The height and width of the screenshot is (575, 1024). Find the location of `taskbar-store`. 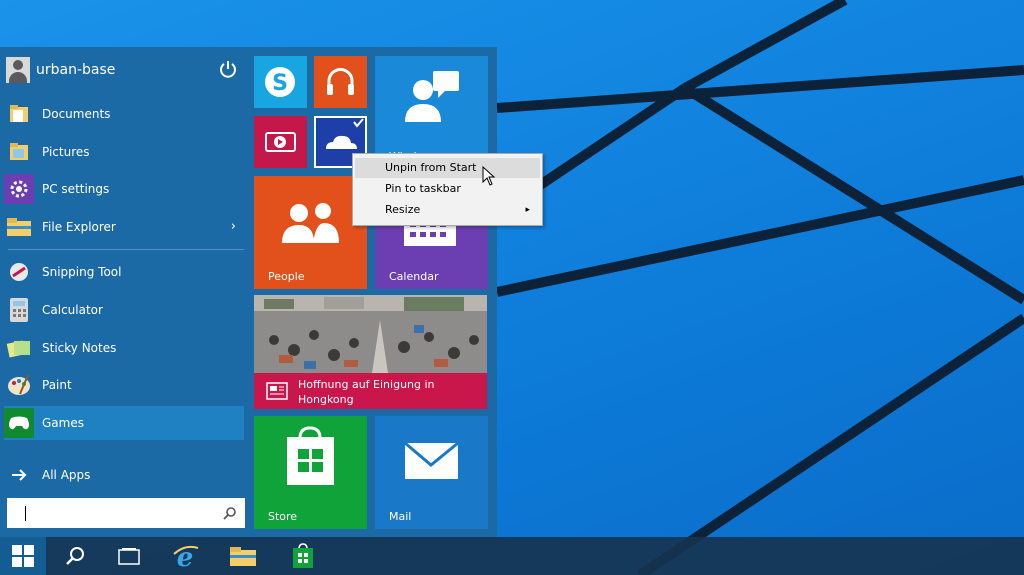

taskbar-store is located at coordinates (303, 556).